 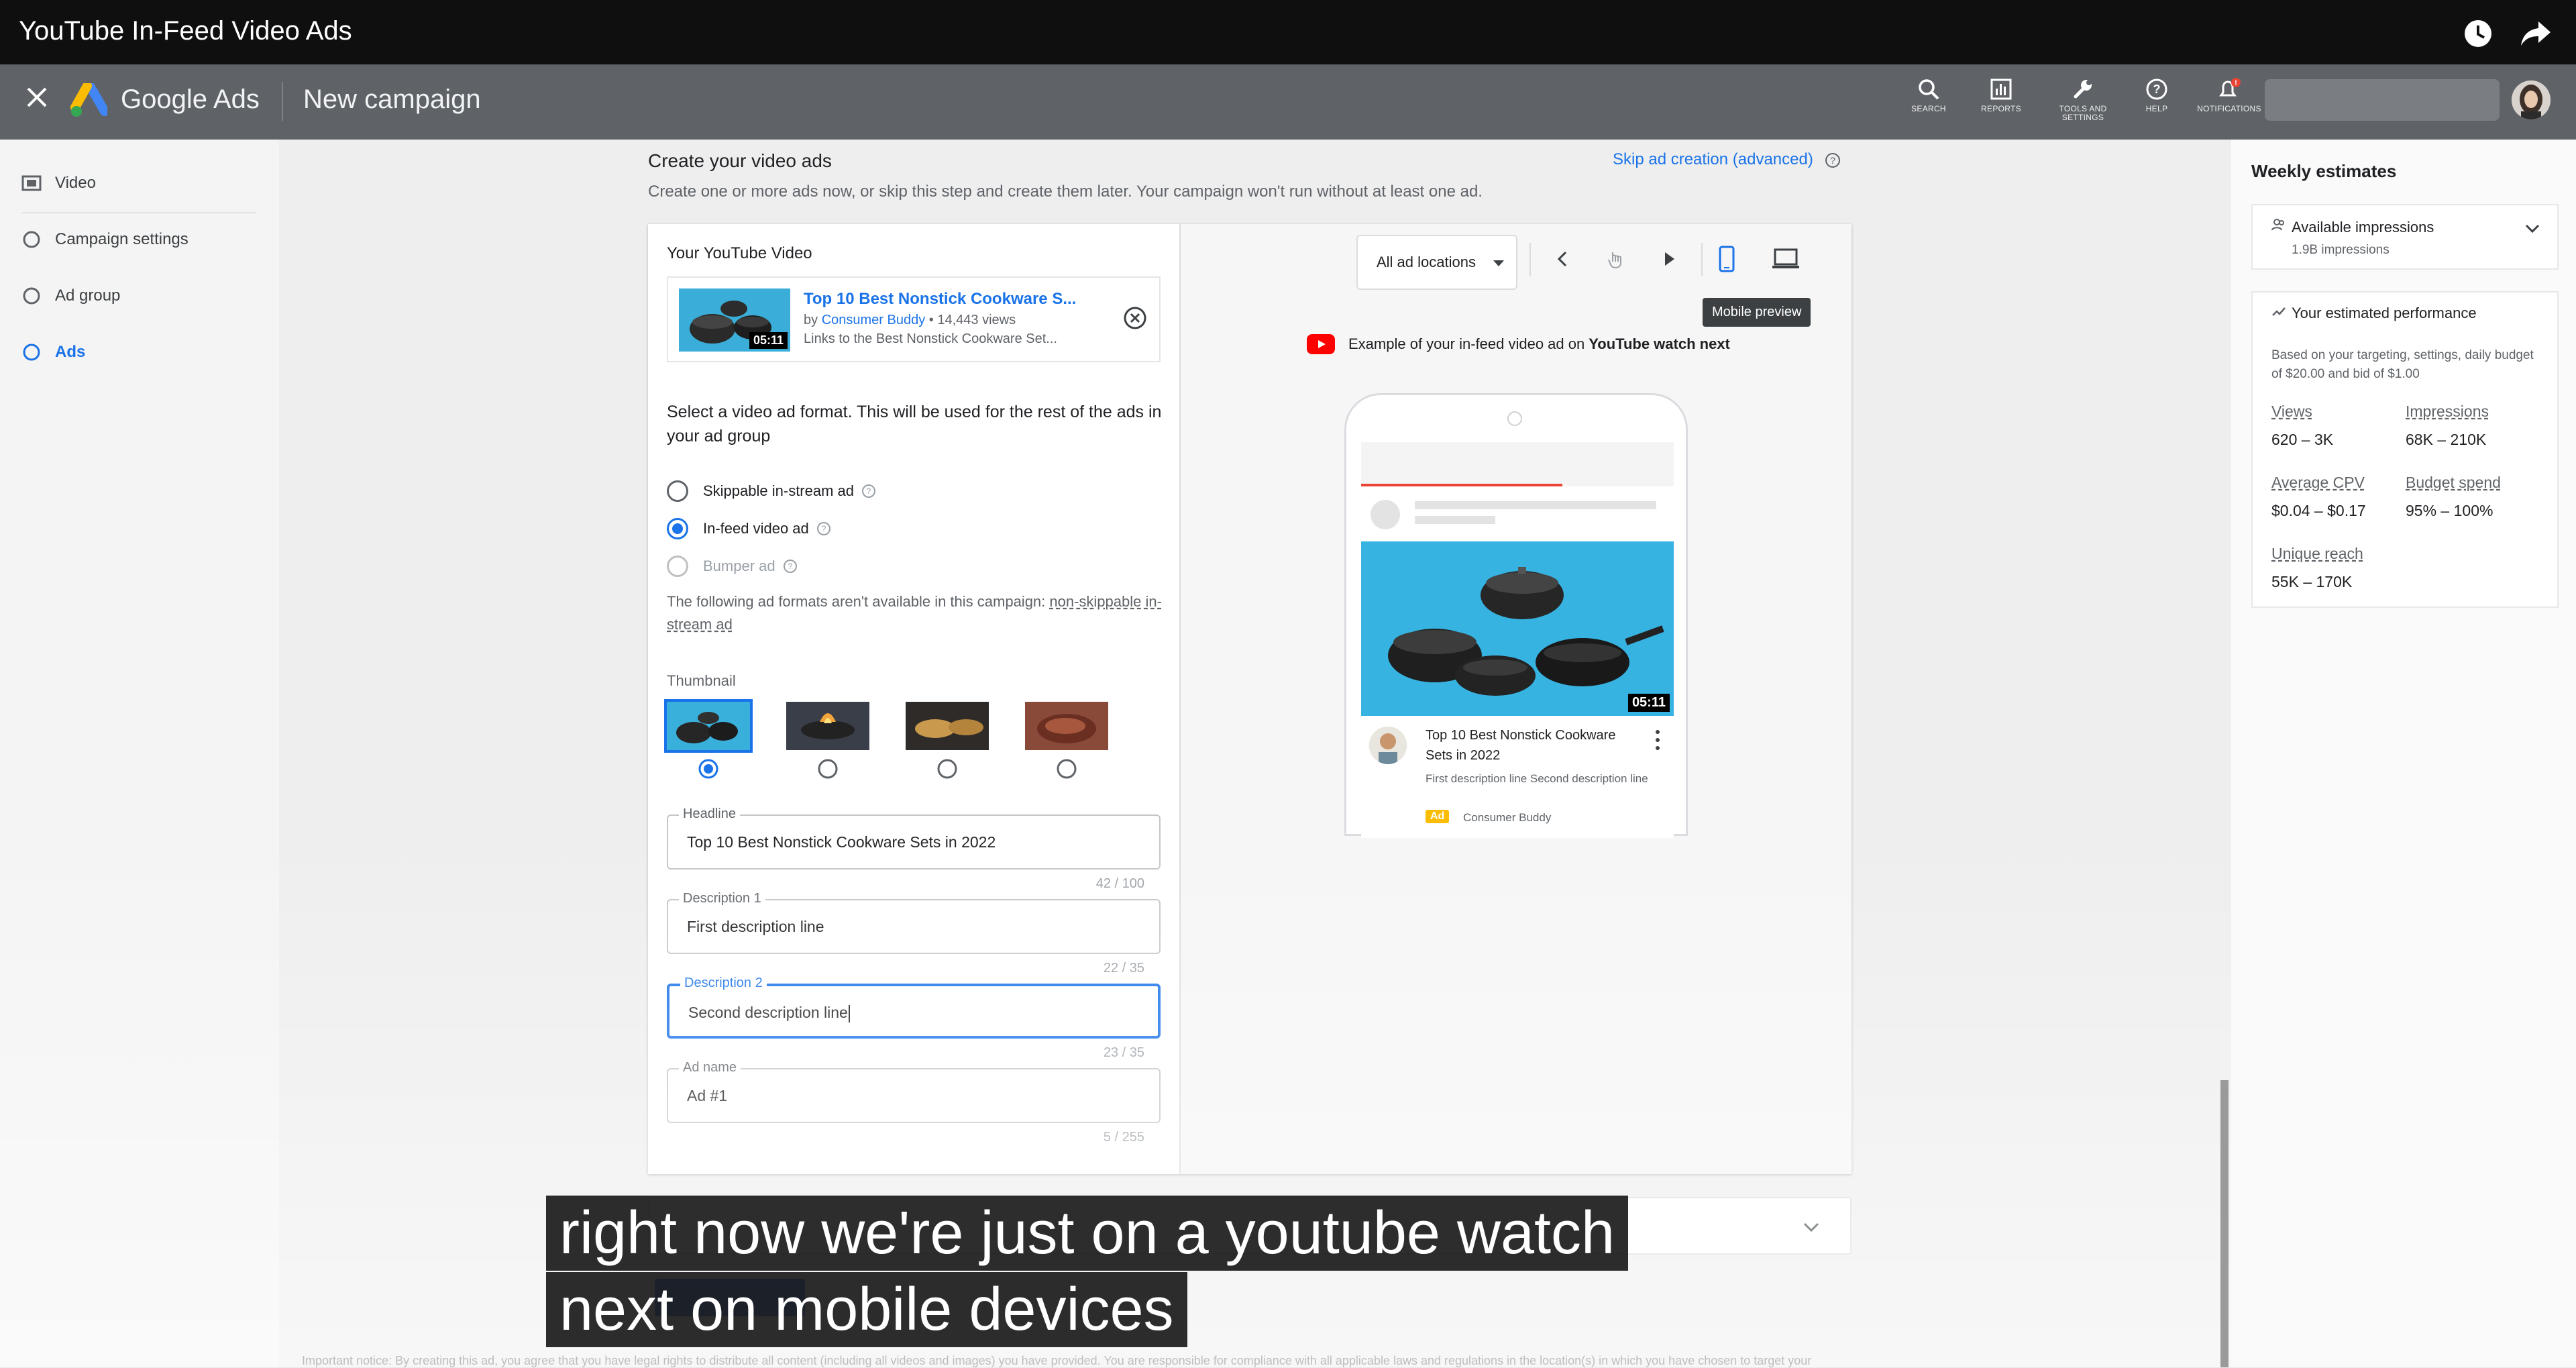 I want to click on available-impressions-card: Available impressions 1.9B impressions, so click(x=2405, y=237).